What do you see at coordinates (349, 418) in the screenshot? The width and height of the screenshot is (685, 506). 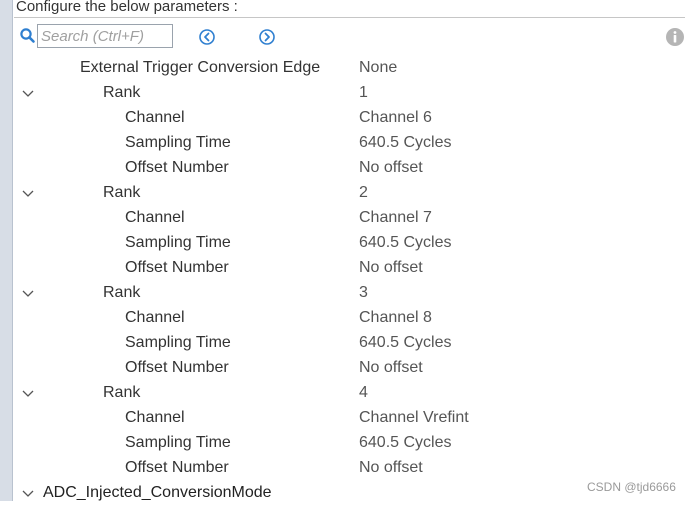 I see `param-row-channel: Channel Channel Vrefint` at bounding box center [349, 418].